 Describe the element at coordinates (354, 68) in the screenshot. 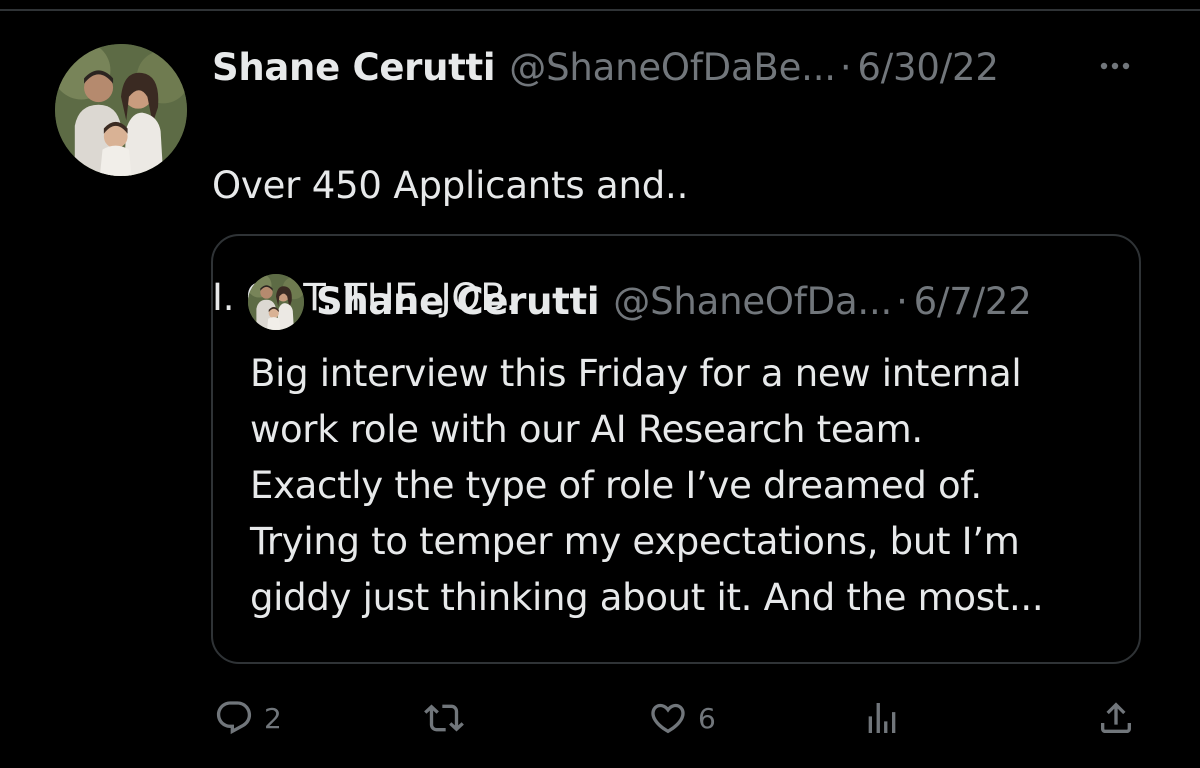

I see `author-name: Shane Cerutti` at that location.